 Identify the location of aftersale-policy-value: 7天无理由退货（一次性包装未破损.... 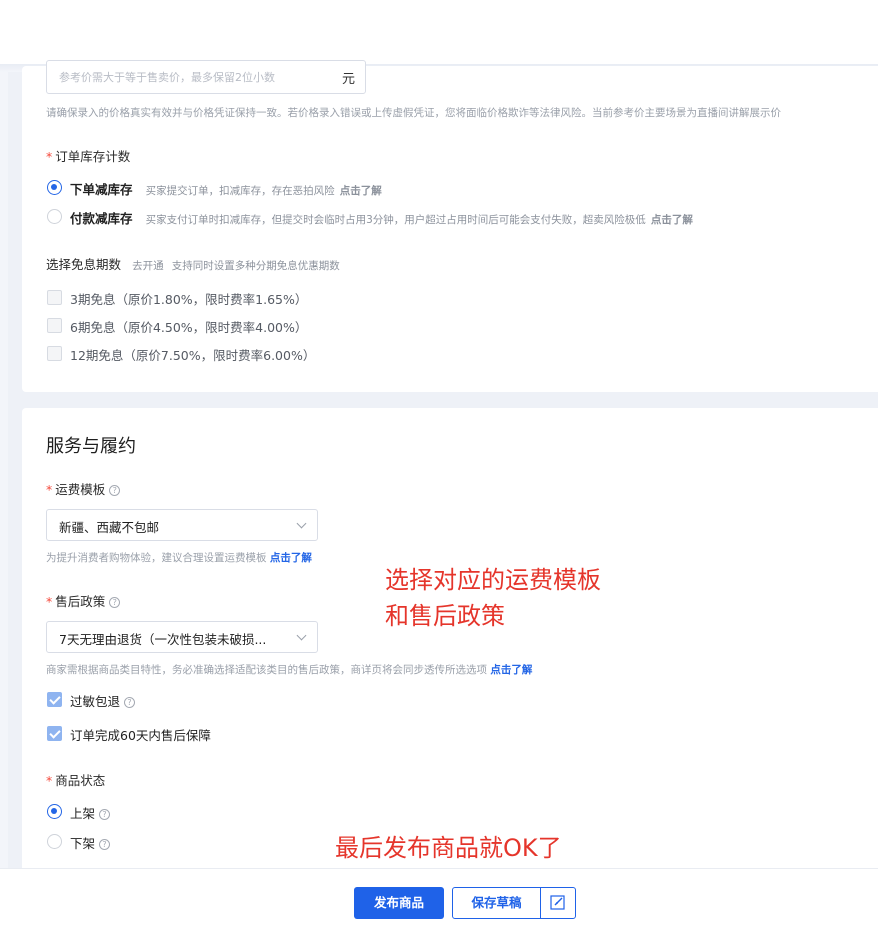
(163, 639).